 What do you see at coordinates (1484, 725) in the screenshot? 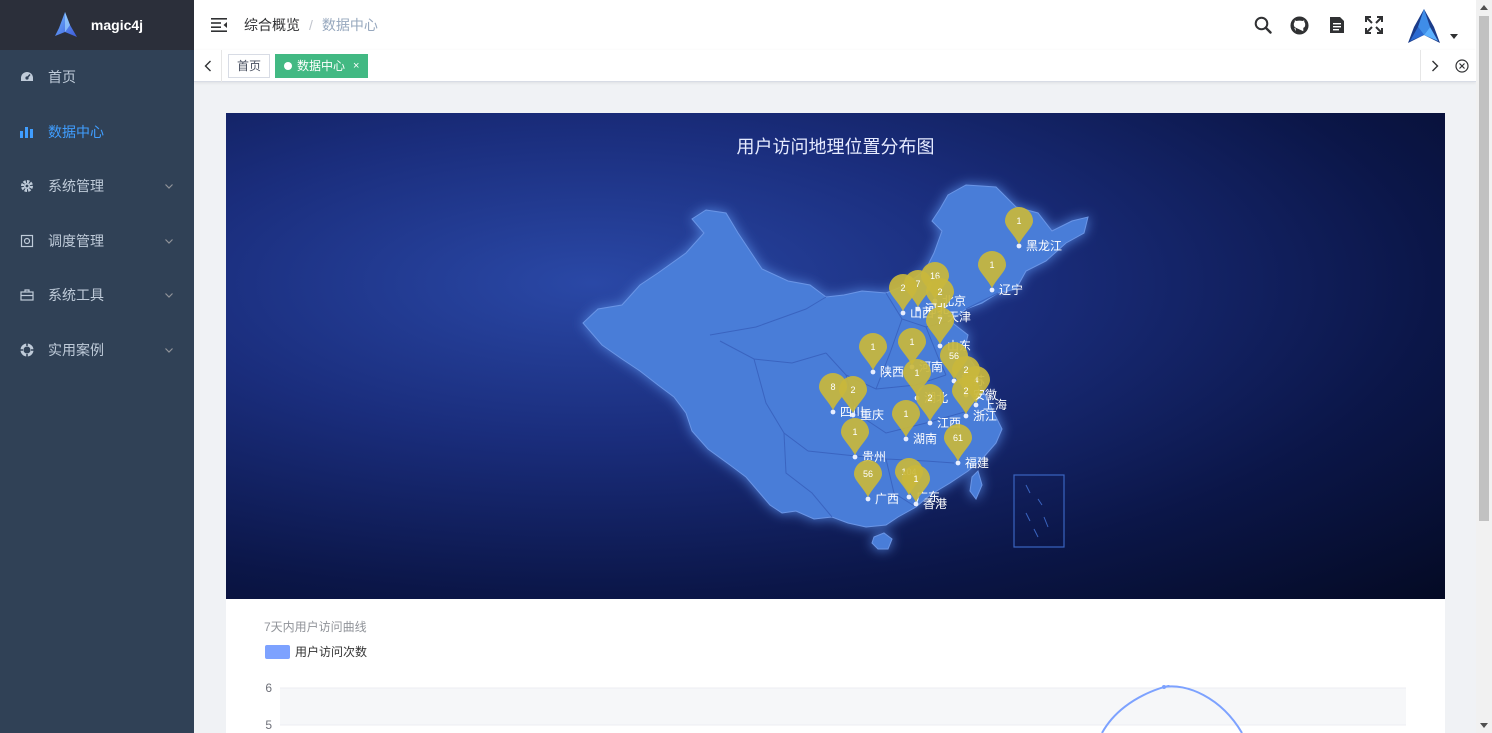
I see `scroll-down-icon` at bounding box center [1484, 725].